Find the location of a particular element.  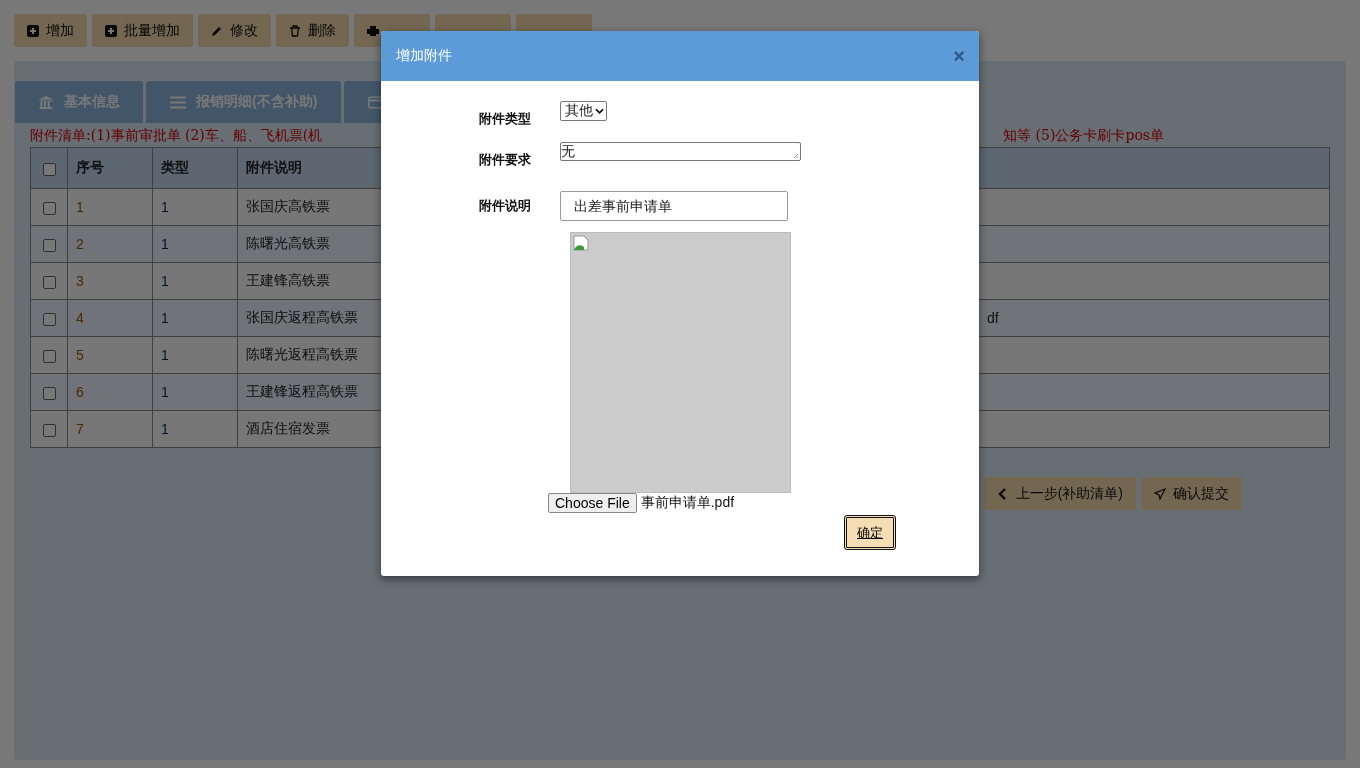

trash-icon is located at coordinates (295, 30).